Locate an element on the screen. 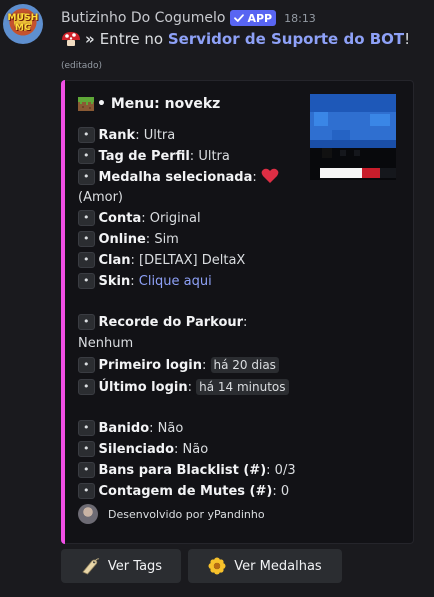 Image resolution: width=434 pixels, height=597 pixels. field-value: (Amor) is located at coordinates (100, 198).